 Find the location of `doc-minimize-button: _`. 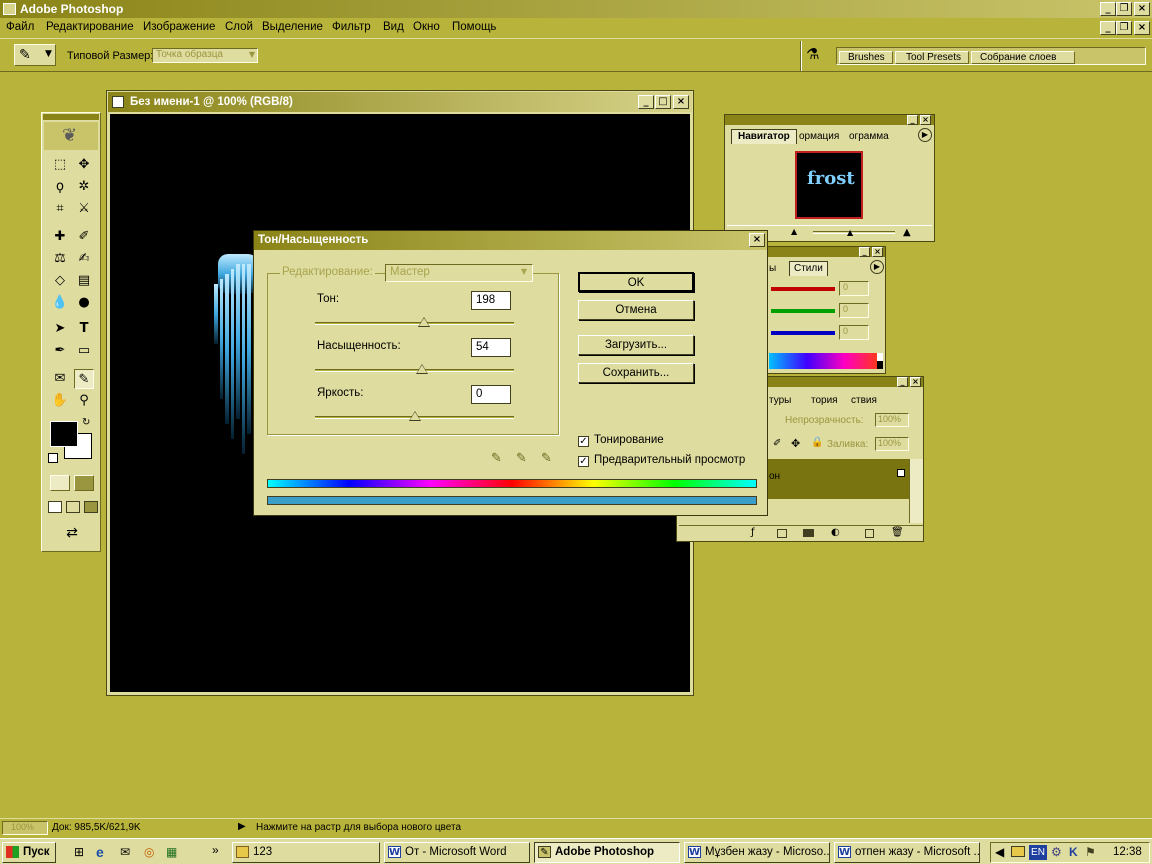

doc-minimize-button: _ is located at coordinates (1108, 28).